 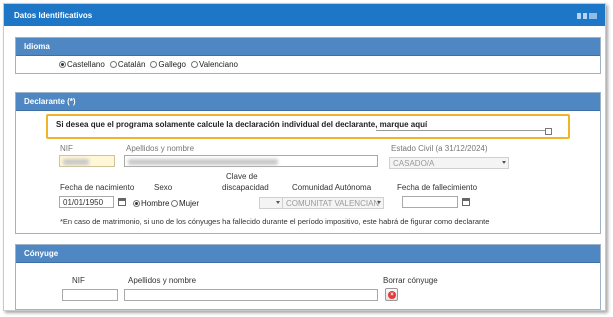 I want to click on radio-valenciano-dot, so click(x=194, y=64).